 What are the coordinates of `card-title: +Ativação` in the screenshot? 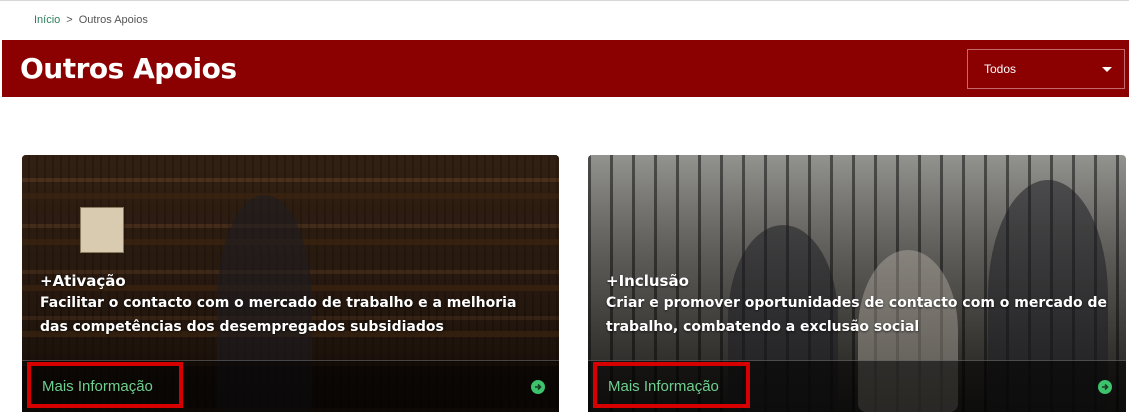 It's located at (83, 281).